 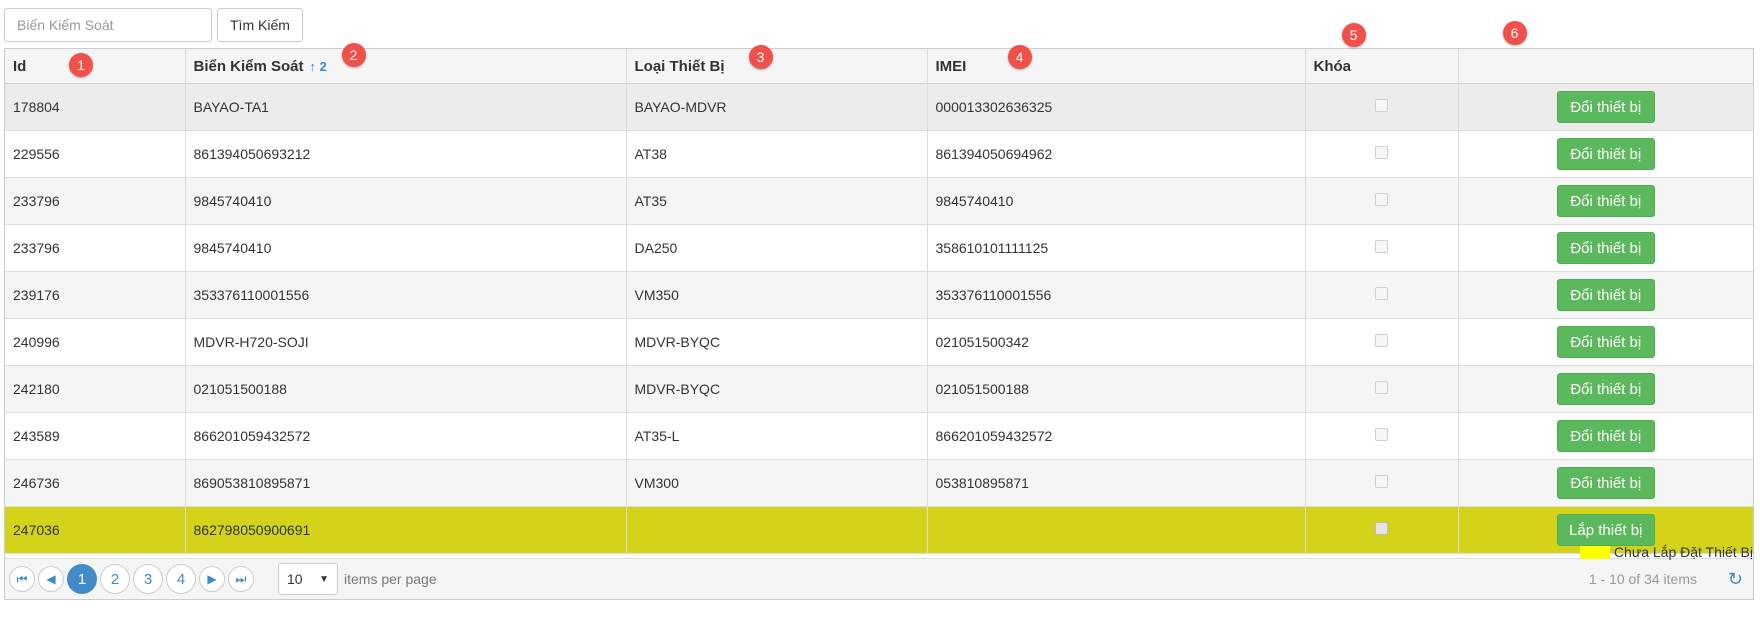 What do you see at coordinates (1116, 530) in the screenshot?
I see `cell-imei` at bounding box center [1116, 530].